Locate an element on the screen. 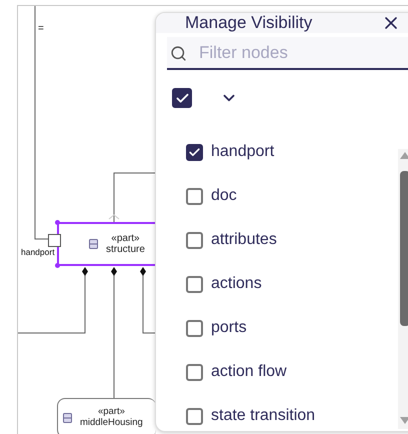 This screenshot has height=434, width=408. part-node: «part» structure is located at coordinates (106, 244).